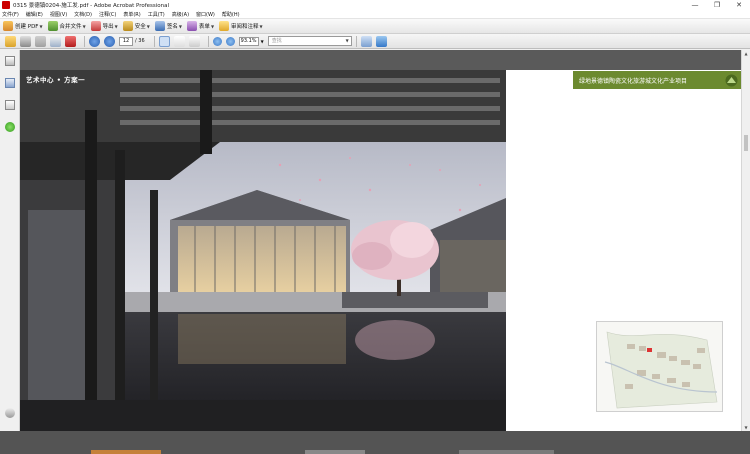 This screenshot has width=750, height=454. I want to click on review-comment-button: 审阅和注释 ▼, so click(241, 26).